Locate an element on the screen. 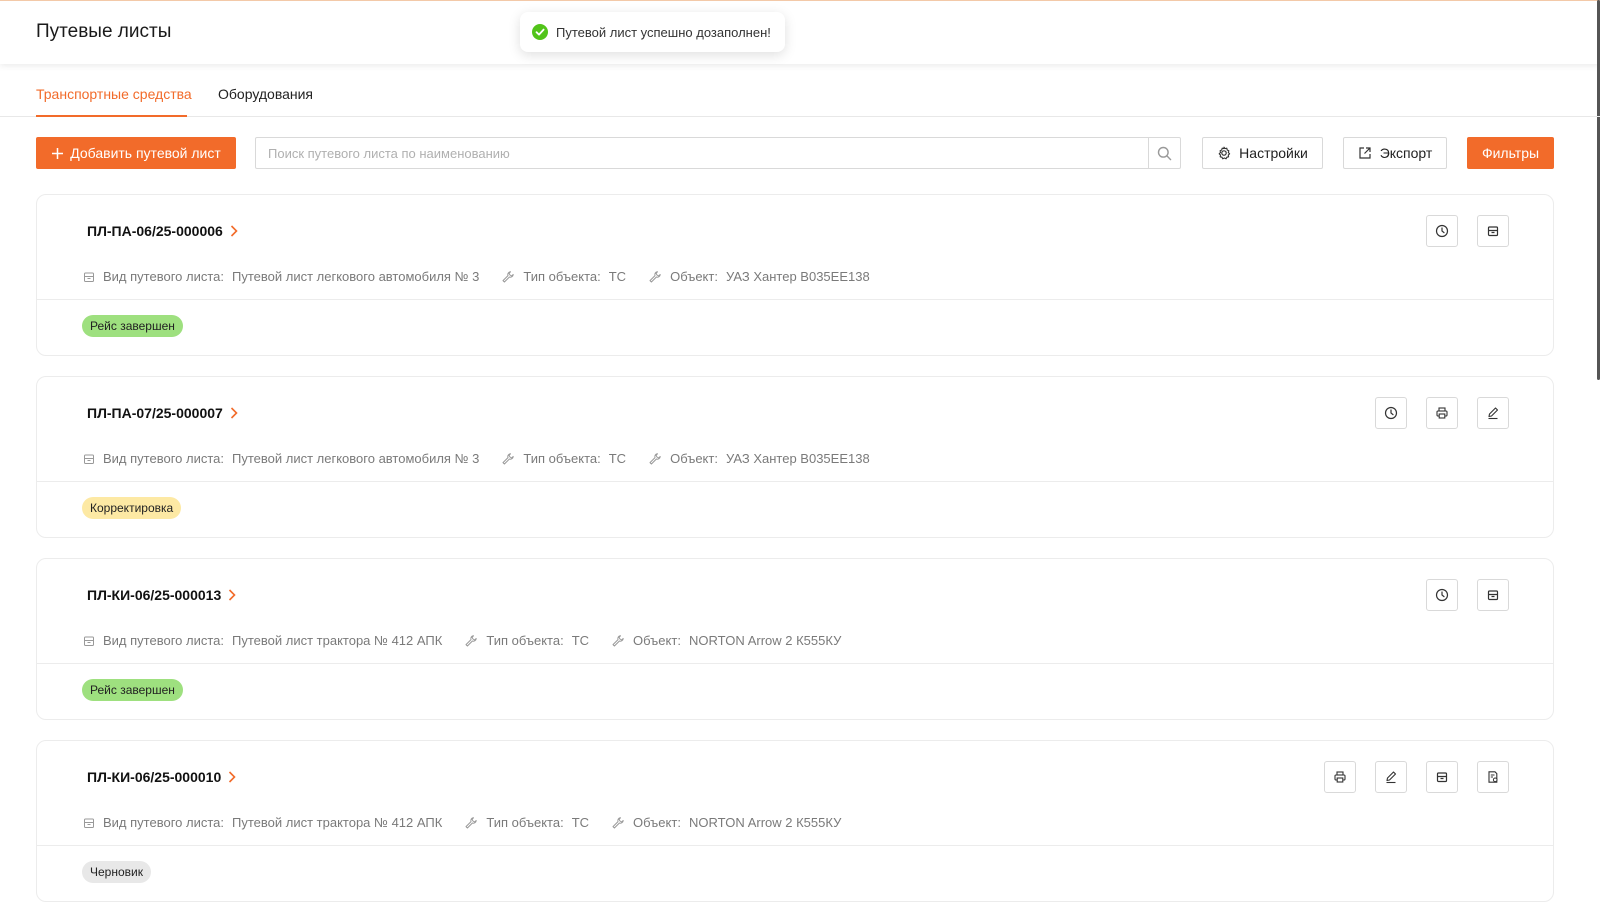  export-button: Экспорт is located at coordinates (1395, 153).